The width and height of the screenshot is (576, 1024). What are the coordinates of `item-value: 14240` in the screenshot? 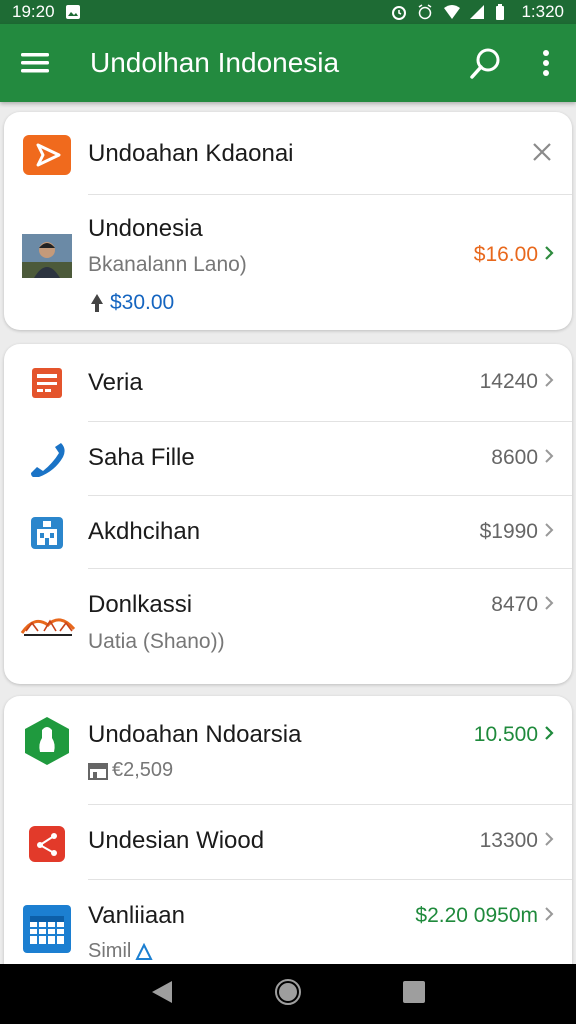 It's located at (508, 381).